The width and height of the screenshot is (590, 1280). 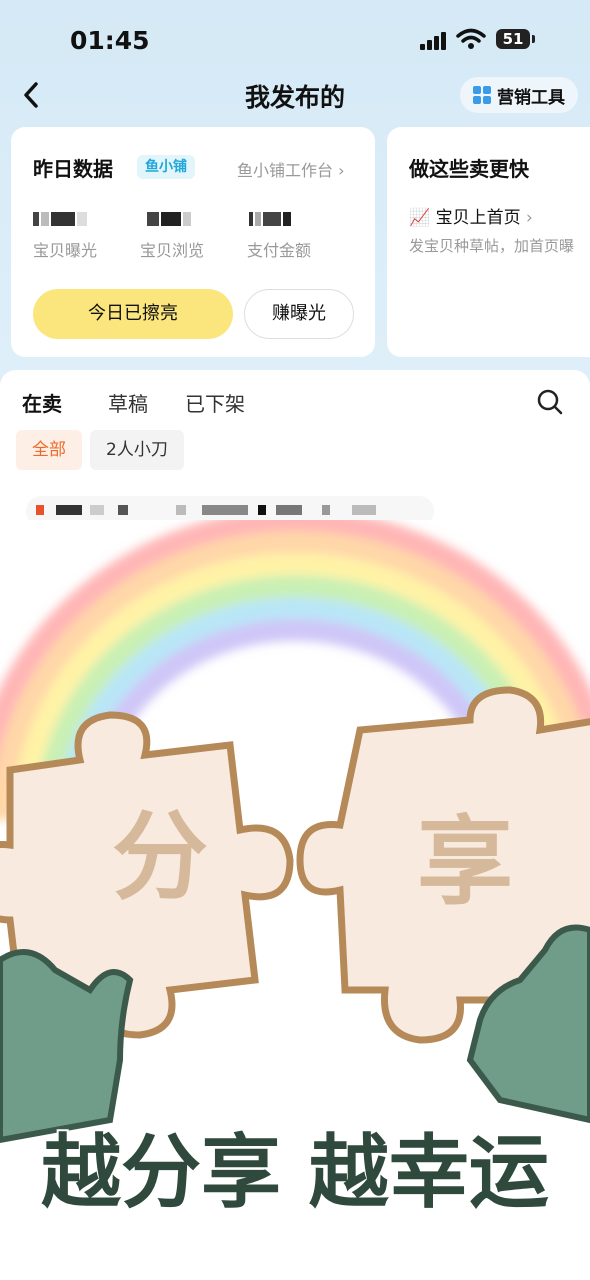 I want to click on marketing-tools-label: 营销工具, so click(x=531, y=97).